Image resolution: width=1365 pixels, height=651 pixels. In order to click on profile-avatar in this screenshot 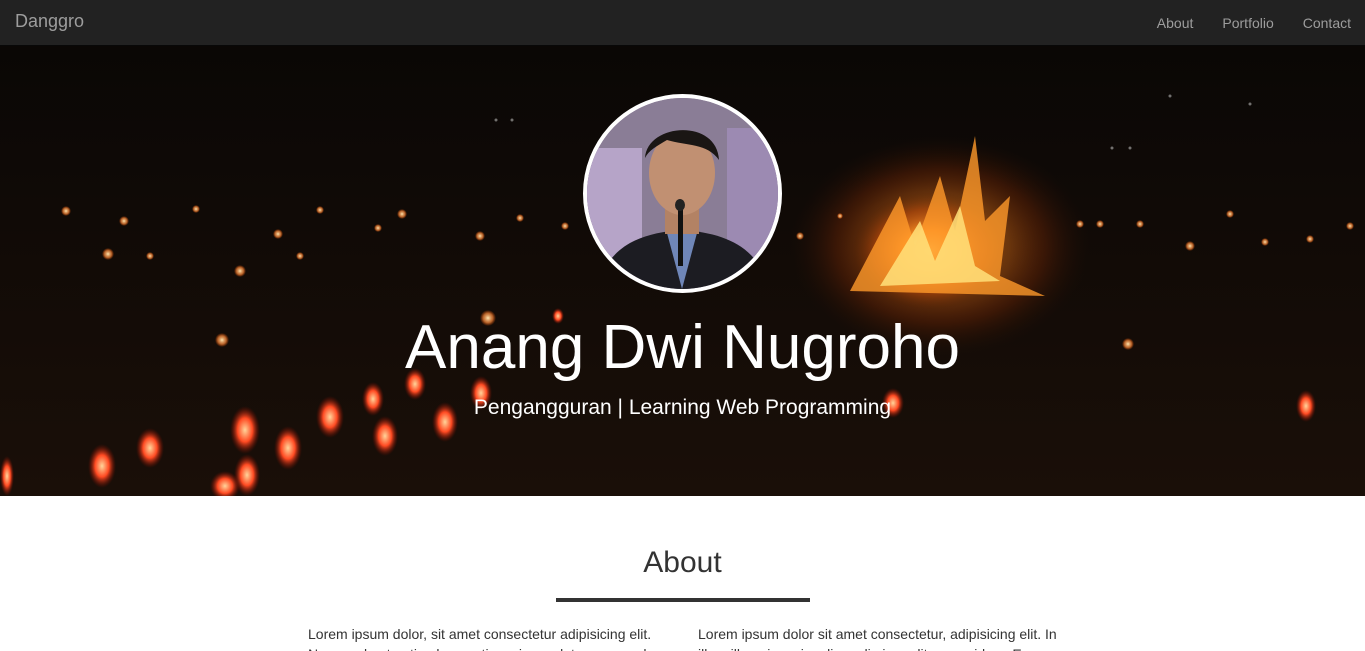, I will do `click(682, 193)`.